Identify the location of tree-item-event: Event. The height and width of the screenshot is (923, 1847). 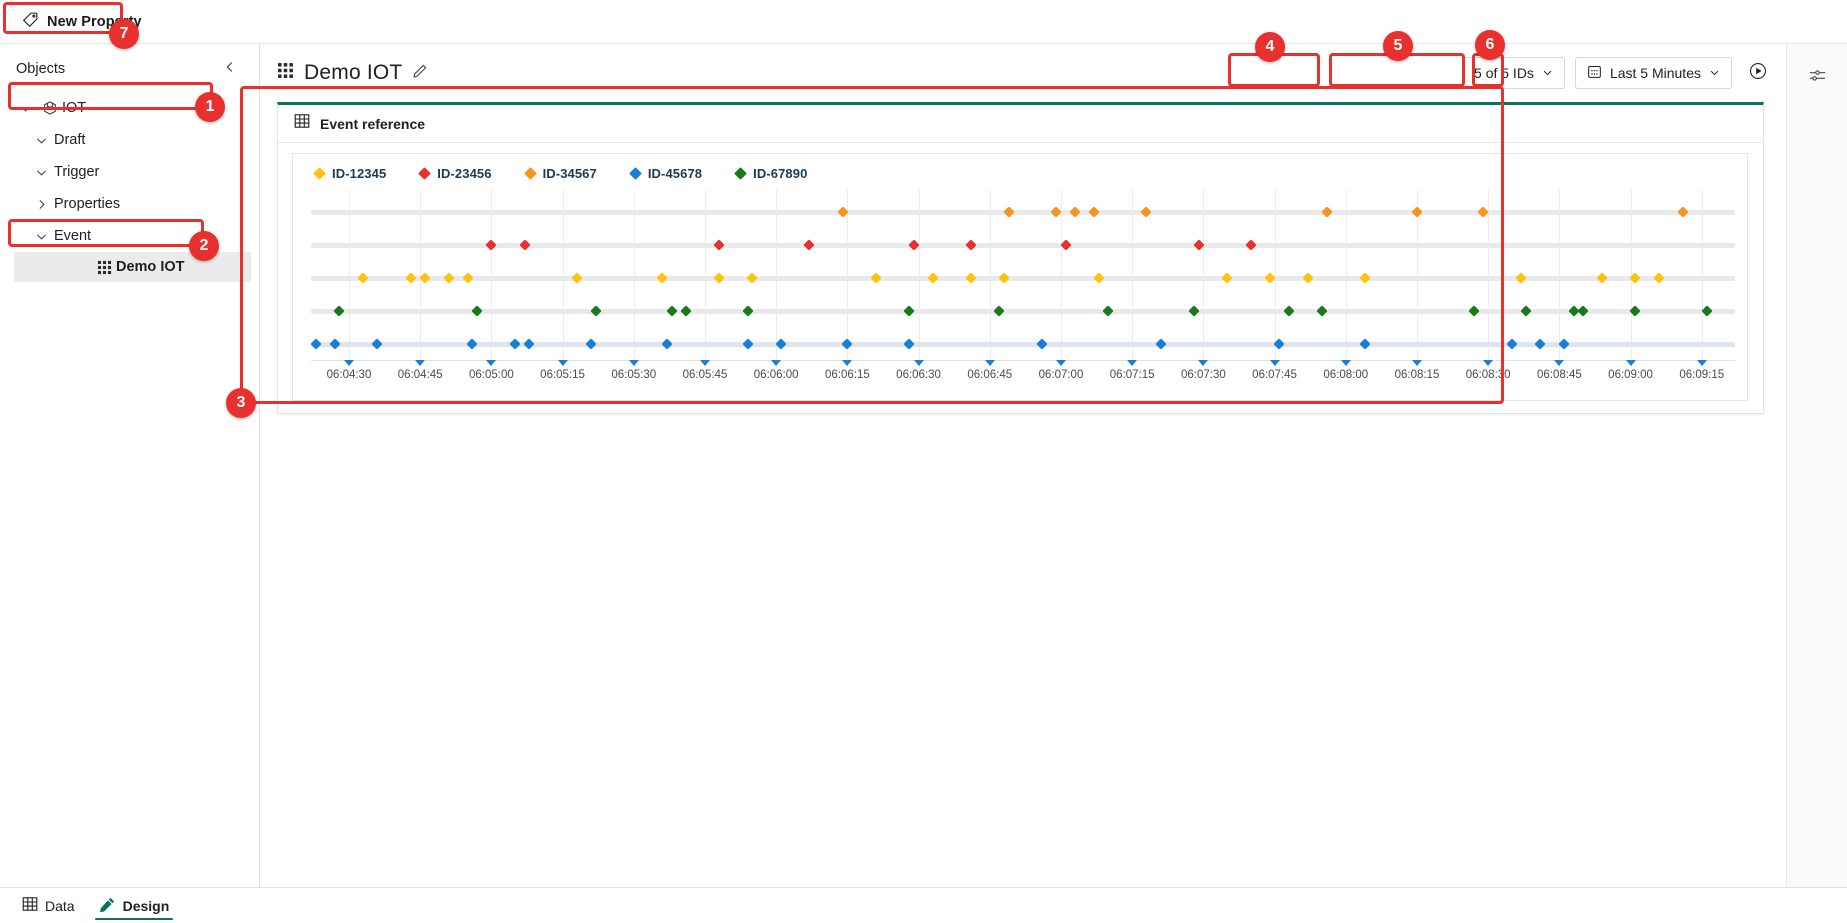
(129, 236).